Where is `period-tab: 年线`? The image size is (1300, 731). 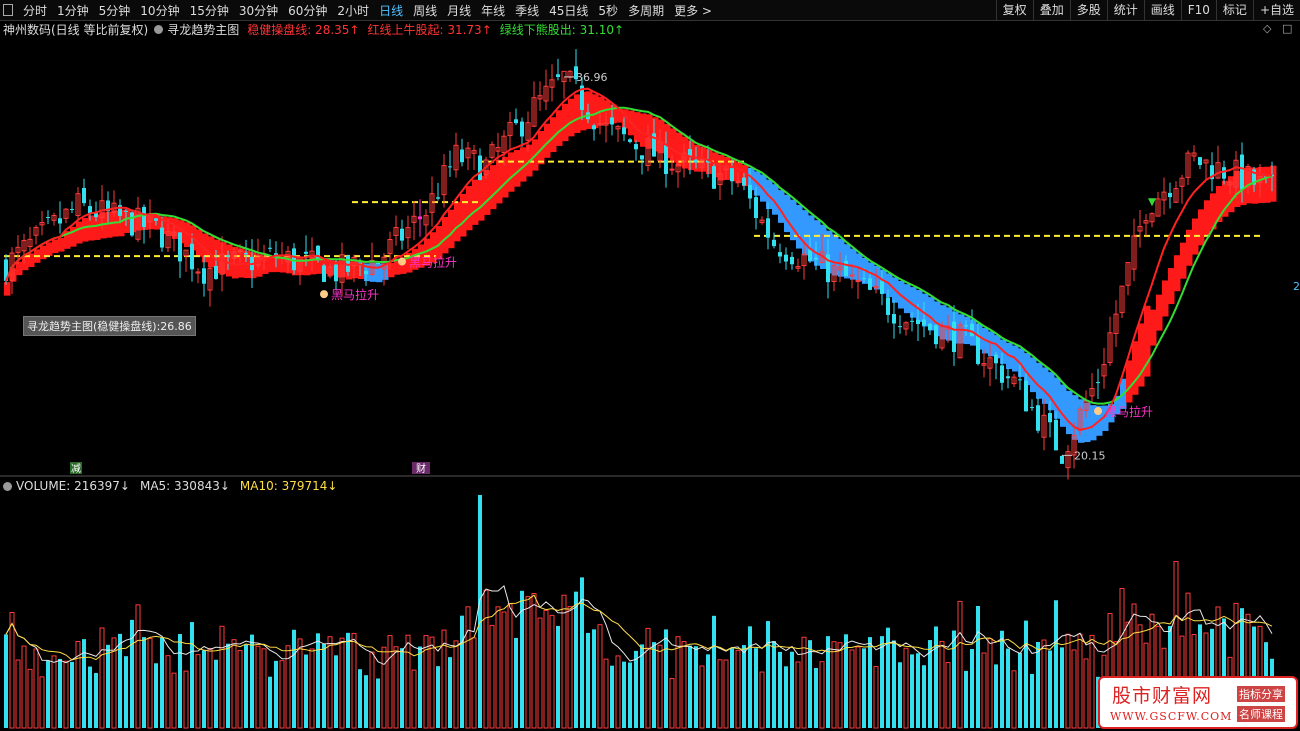 period-tab: 年线 is located at coordinates (493, 10).